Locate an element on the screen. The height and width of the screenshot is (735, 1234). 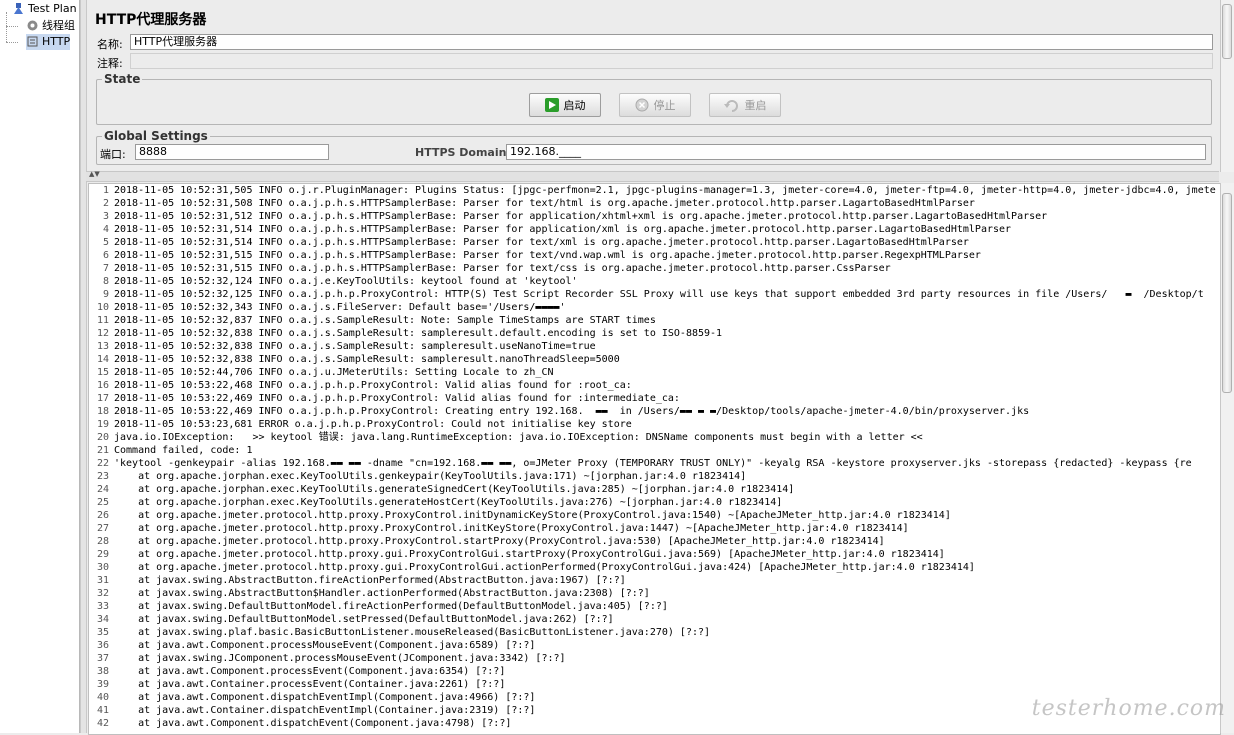
tree-item-thread-group: 线程组 is located at coordinates (50, 26).